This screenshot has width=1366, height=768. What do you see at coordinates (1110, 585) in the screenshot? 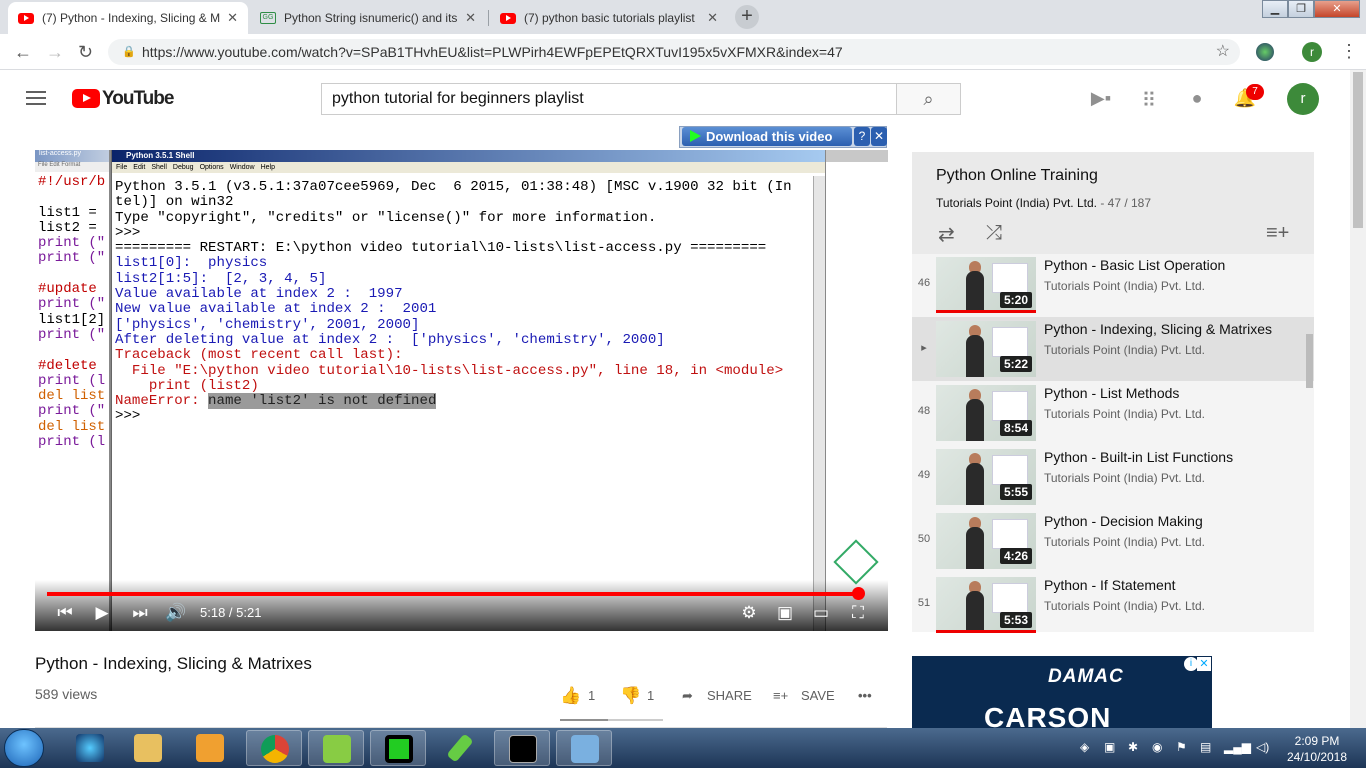
I see `playlist-item-title: Python - If Statement` at bounding box center [1110, 585].